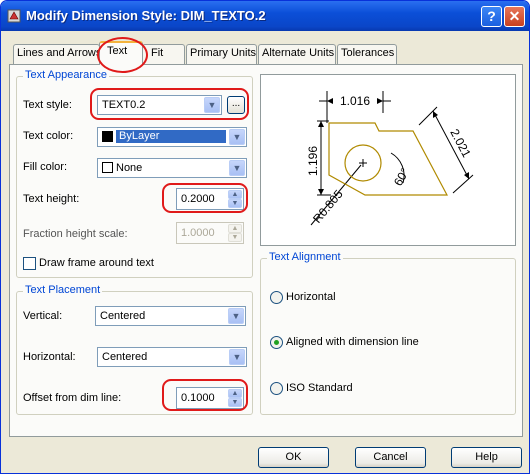 This screenshot has height=474, width=530. I want to click on radio-horizontal-label: Horizontal, so click(311, 297).